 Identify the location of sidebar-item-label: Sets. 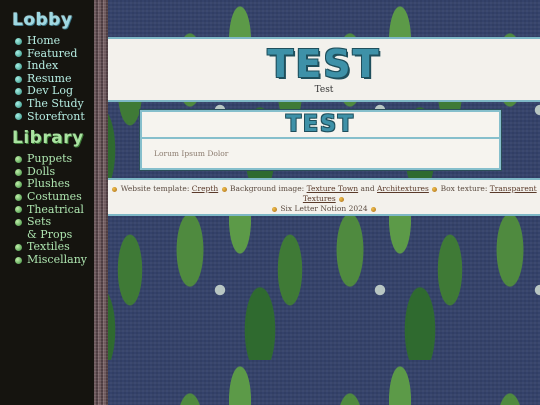
(39, 222).